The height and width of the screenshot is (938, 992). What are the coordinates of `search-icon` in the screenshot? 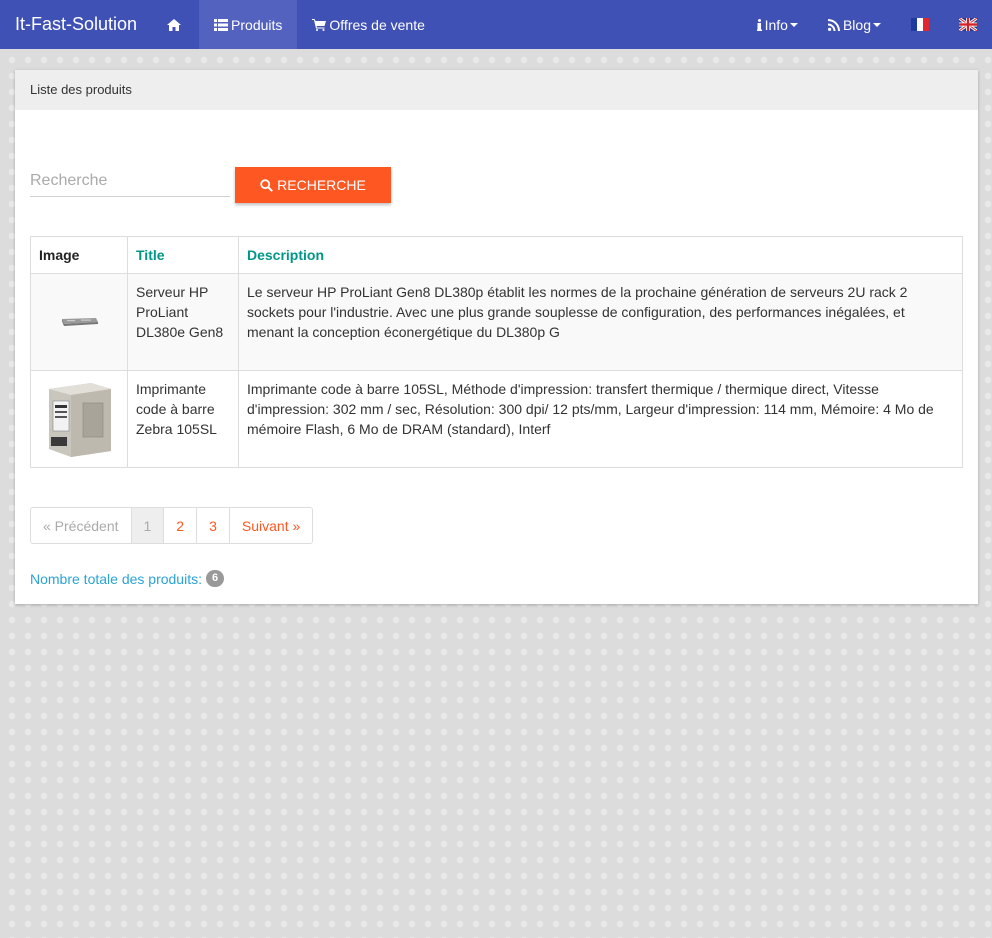 It's located at (267, 185).